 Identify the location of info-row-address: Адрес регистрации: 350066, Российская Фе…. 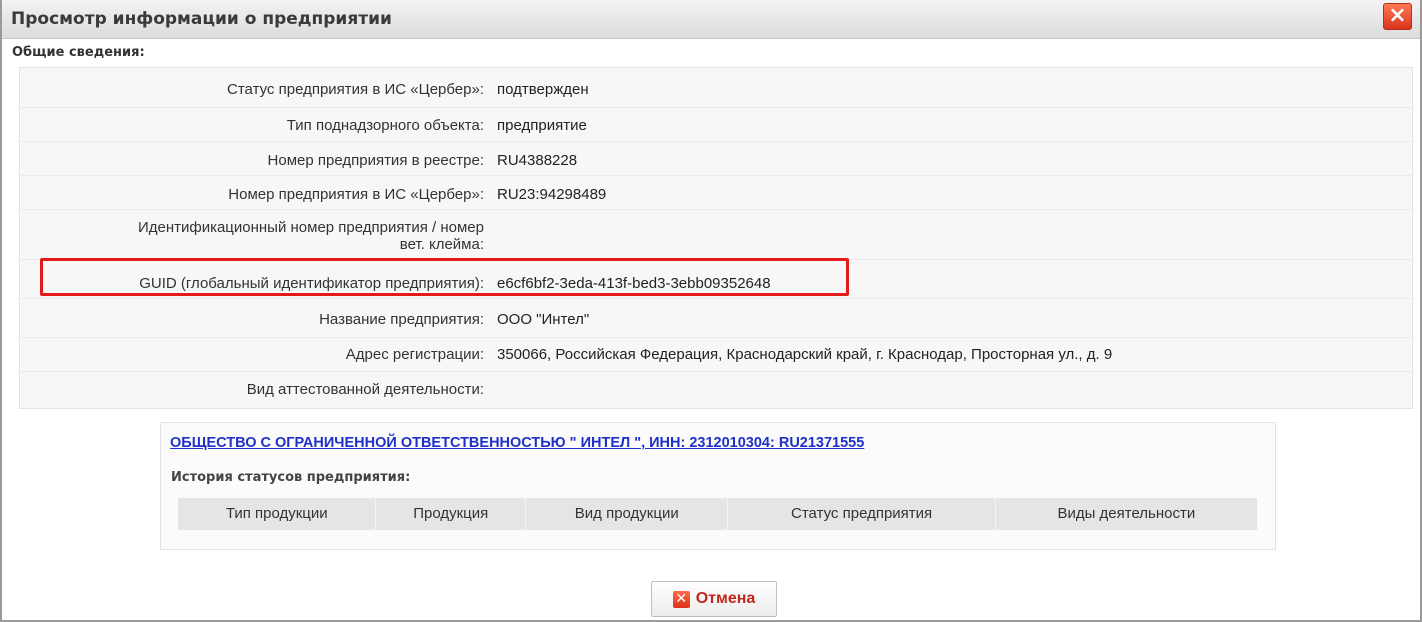
(716, 355).